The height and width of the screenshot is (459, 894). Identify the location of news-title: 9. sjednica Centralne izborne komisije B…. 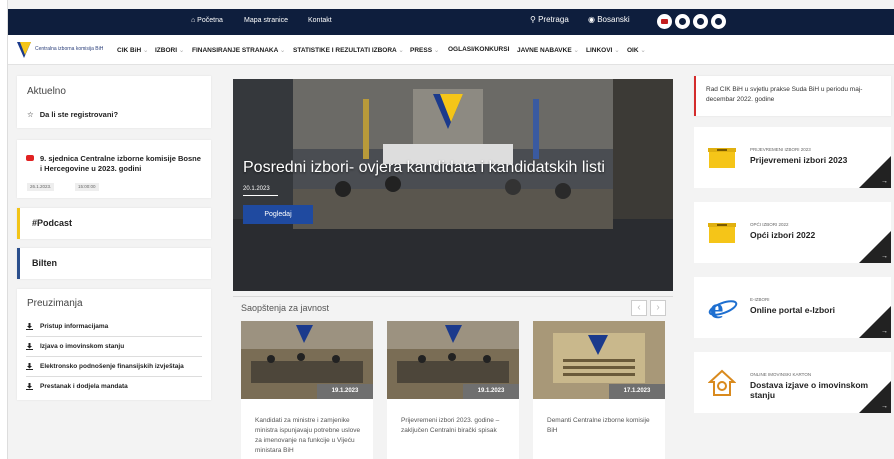
(122, 164).